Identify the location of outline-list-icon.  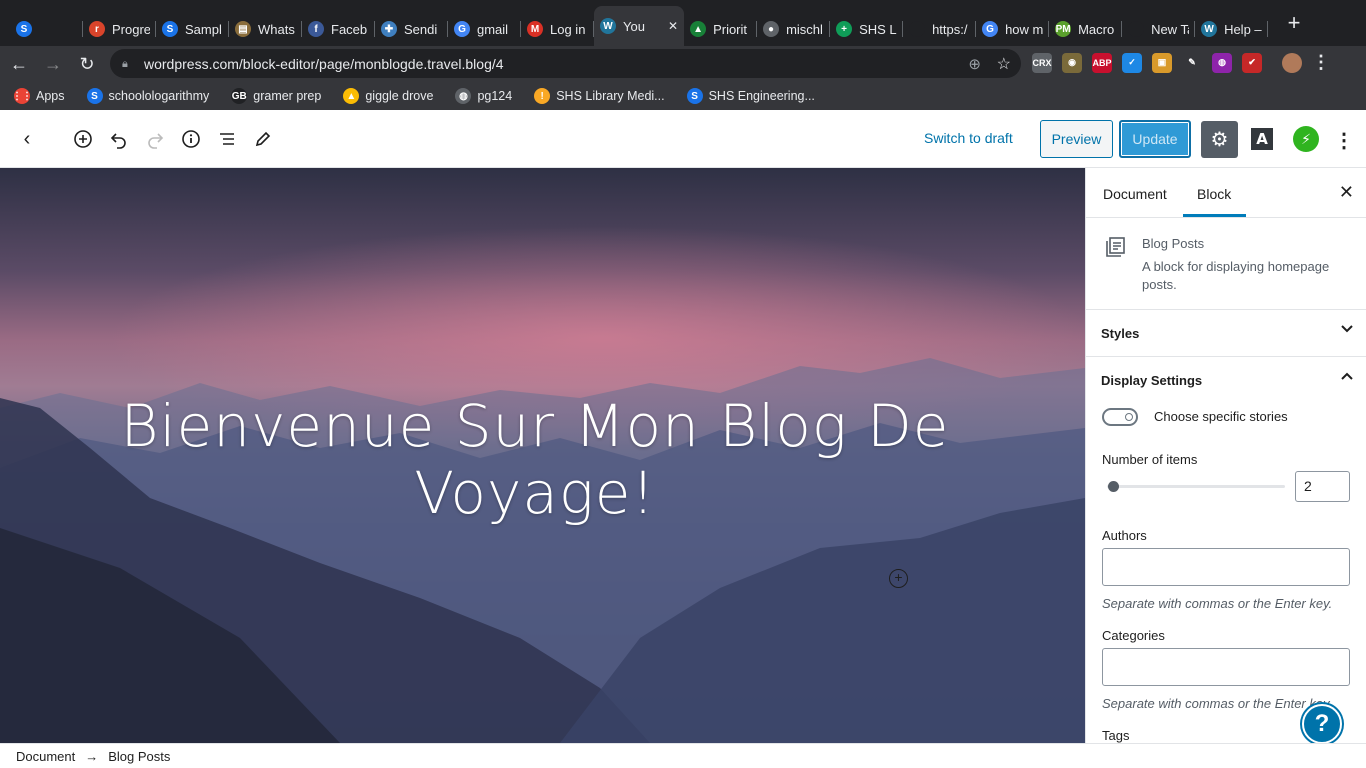
(227, 139).